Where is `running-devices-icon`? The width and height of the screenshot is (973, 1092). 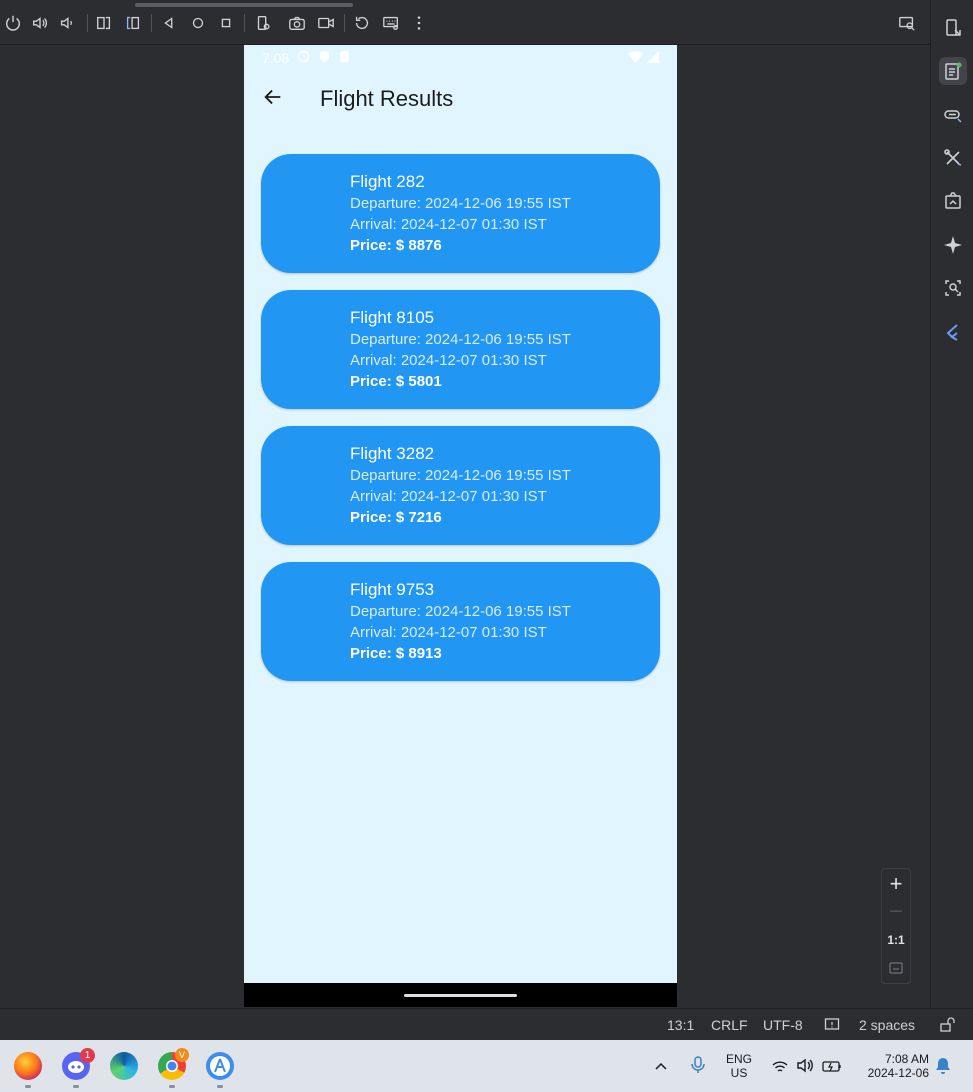
running-devices-icon is located at coordinates (953, 71).